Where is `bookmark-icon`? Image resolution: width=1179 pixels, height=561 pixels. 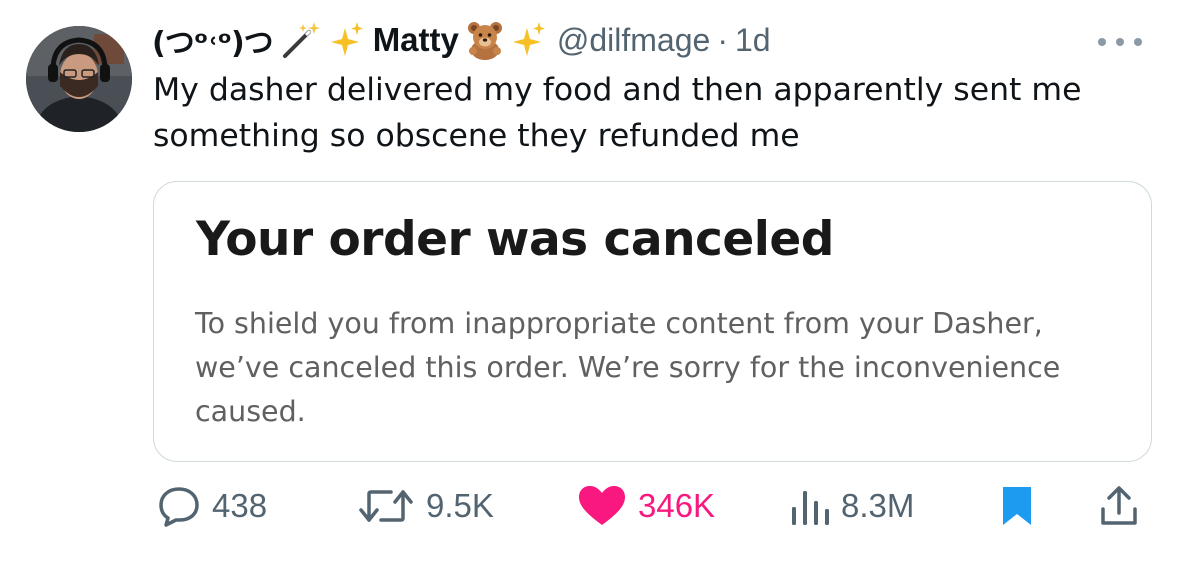
bookmark-icon is located at coordinates (1017, 506).